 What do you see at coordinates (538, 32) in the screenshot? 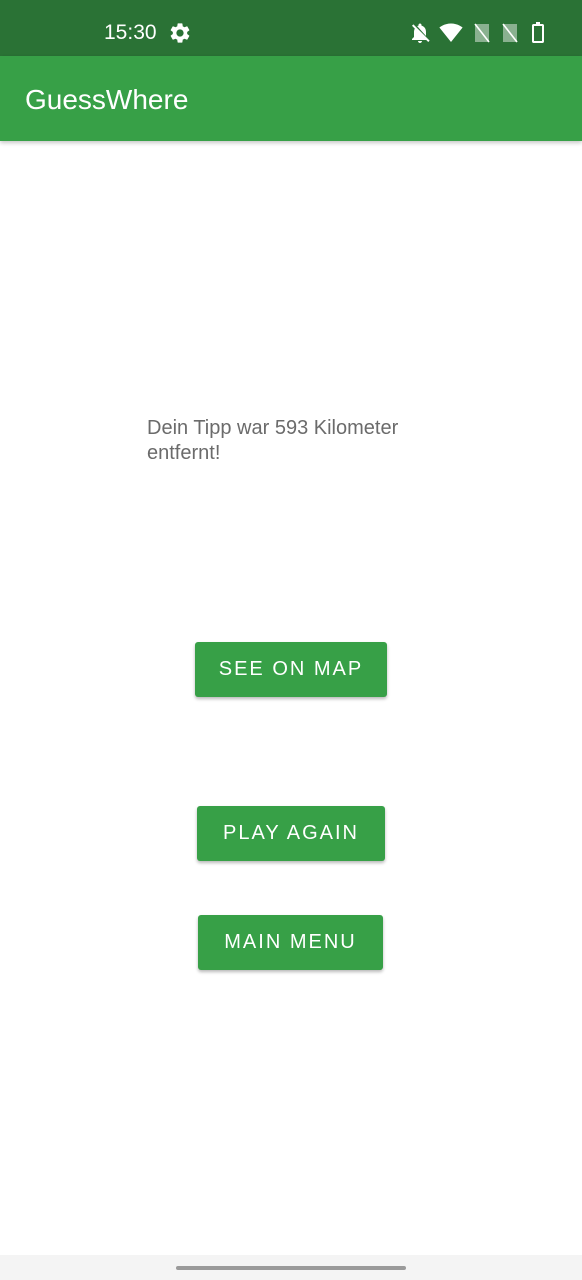
I see `battery-icon` at bounding box center [538, 32].